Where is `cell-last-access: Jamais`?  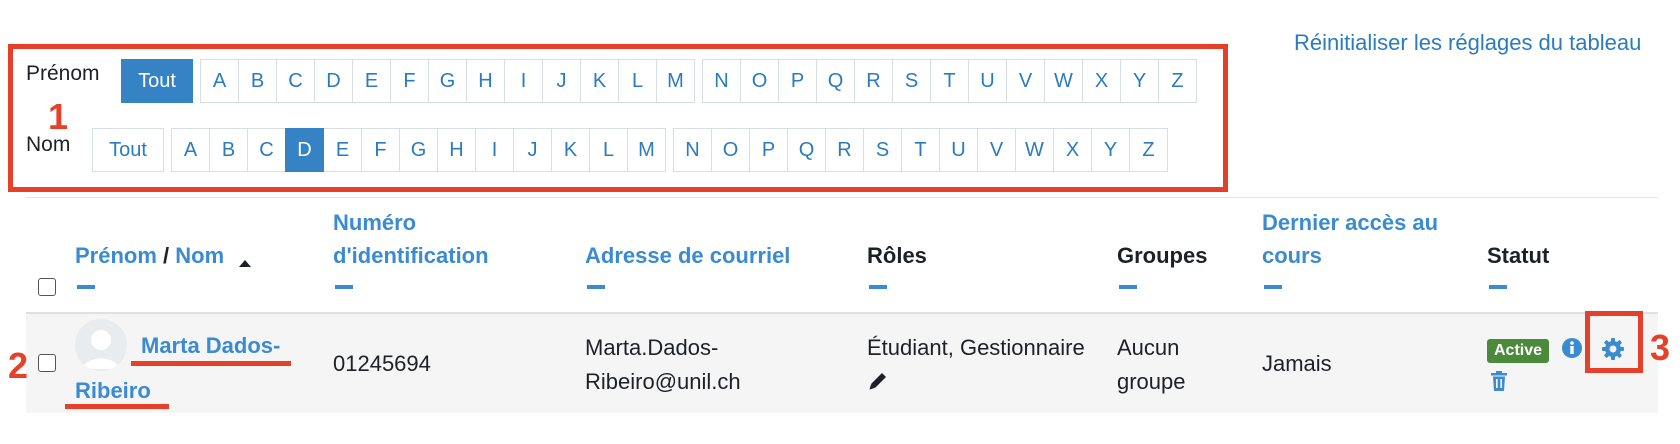 cell-last-access: Jamais is located at coordinates (1297, 363).